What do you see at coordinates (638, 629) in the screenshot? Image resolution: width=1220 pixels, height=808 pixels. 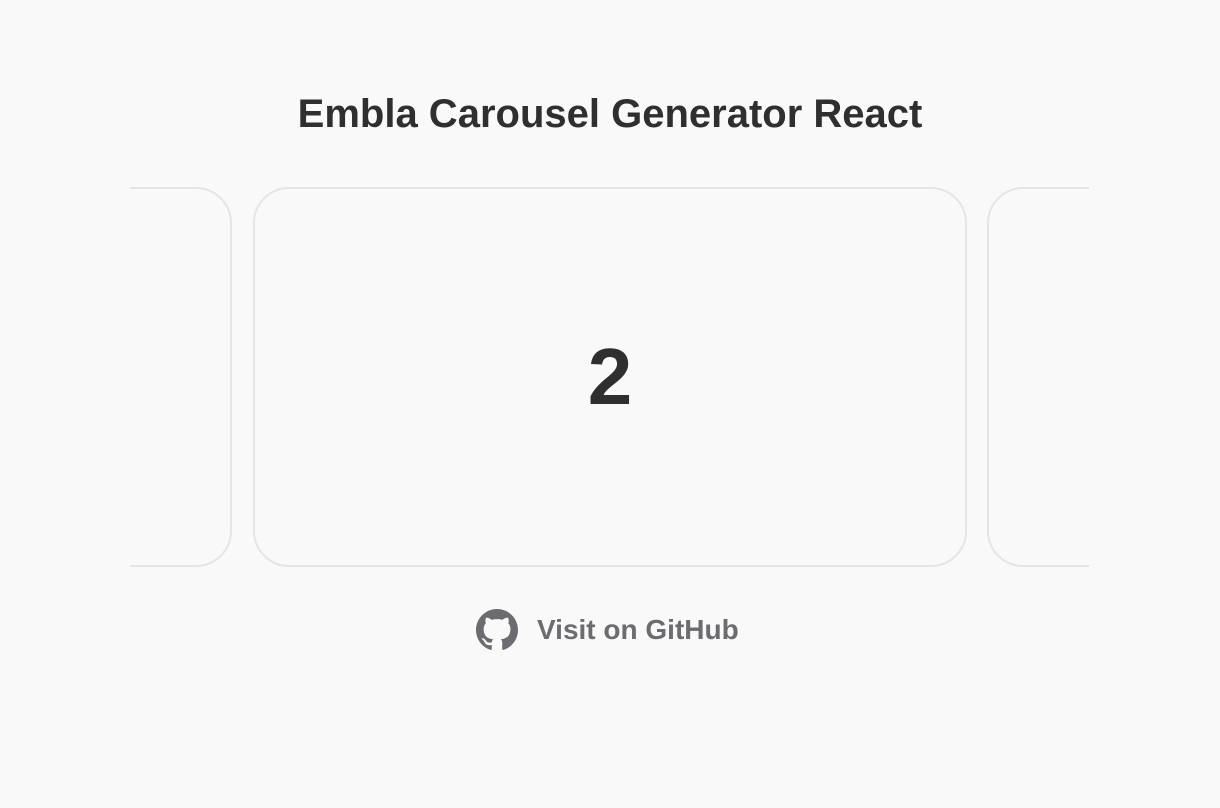 I see `github-link-label: Visit on GitHub` at bounding box center [638, 629].